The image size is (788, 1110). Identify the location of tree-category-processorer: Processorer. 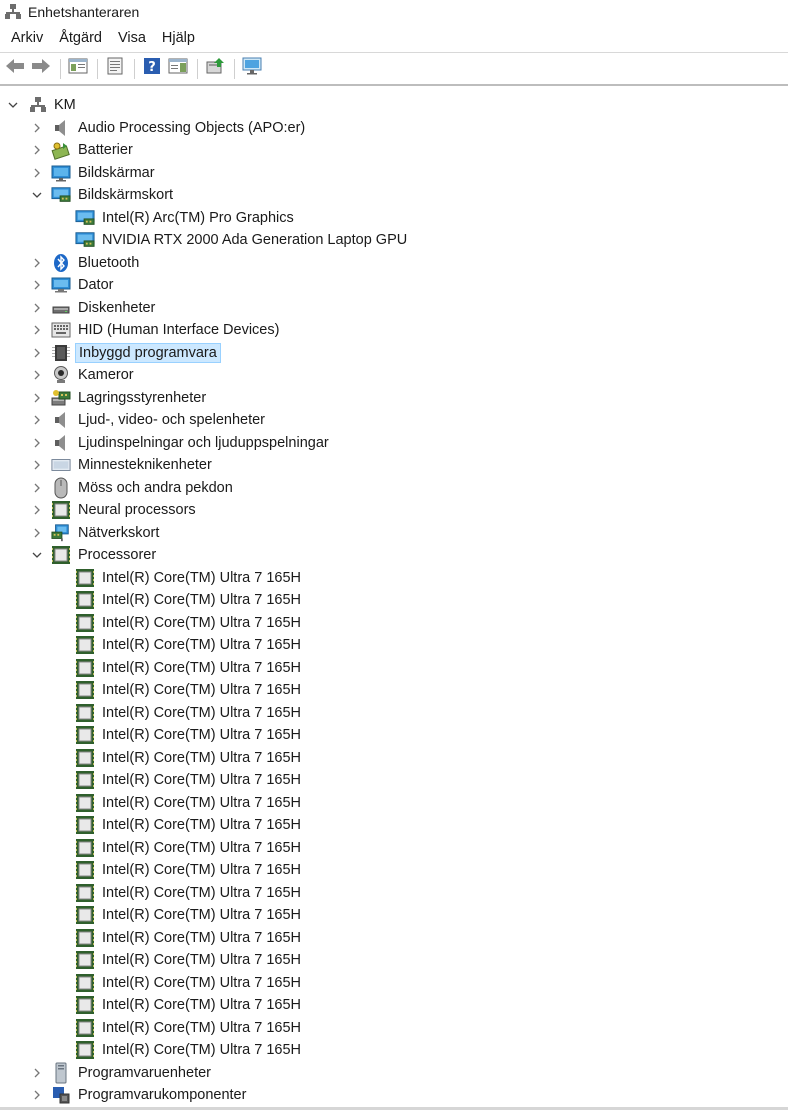
(394, 555).